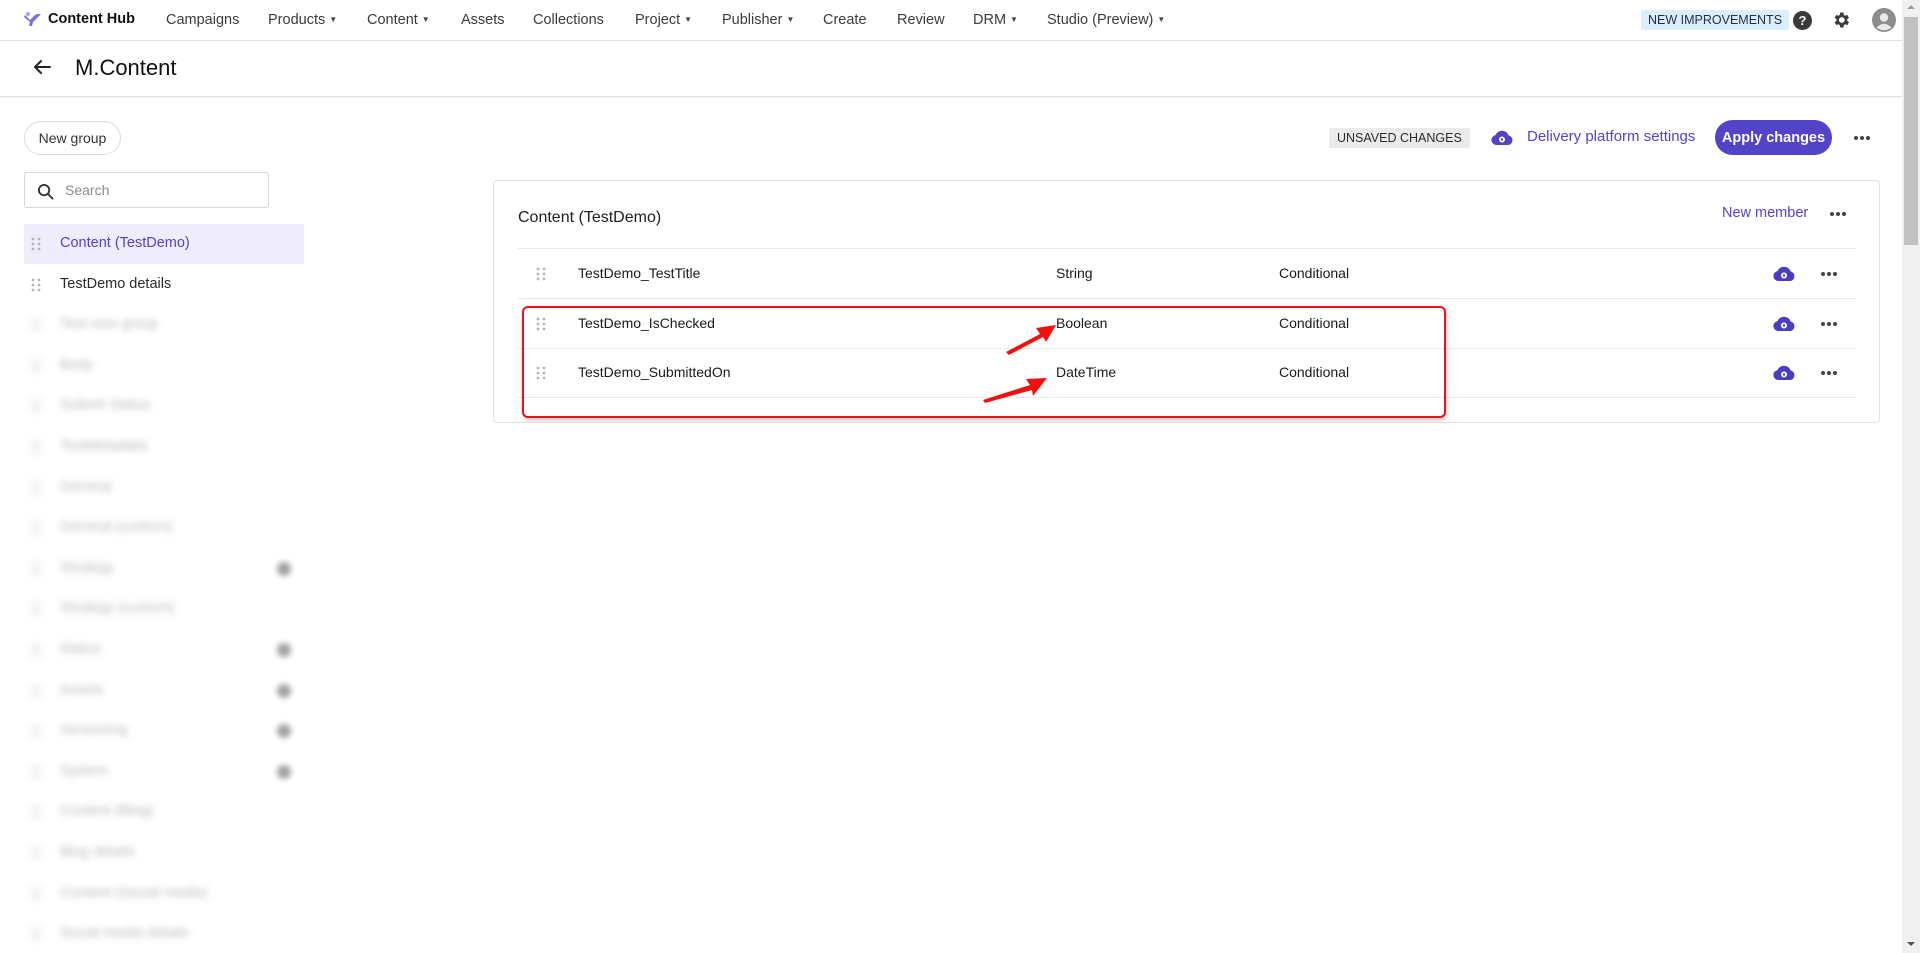 This screenshot has width=1920, height=953. What do you see at coordinates (1773, 137) in the screenshot?
I see `apply-changes-button: Apply changes` at bounding box center [1773, 137].